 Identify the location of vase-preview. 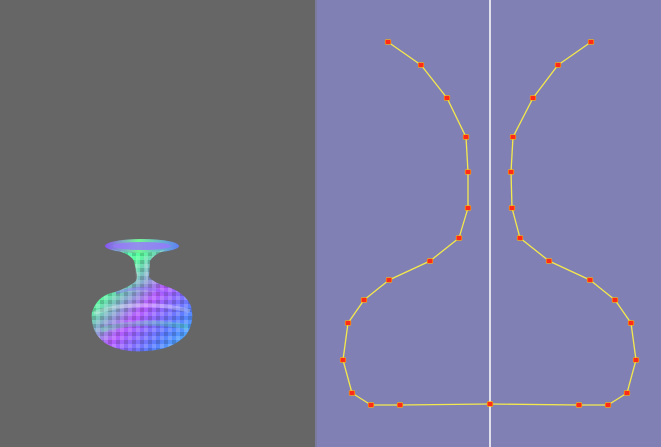
(142, 295).